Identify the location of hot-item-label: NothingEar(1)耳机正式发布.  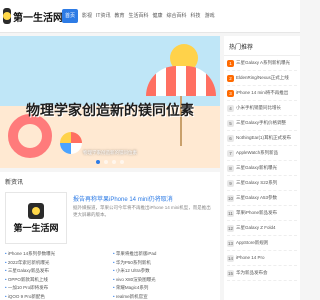
(264, 137).